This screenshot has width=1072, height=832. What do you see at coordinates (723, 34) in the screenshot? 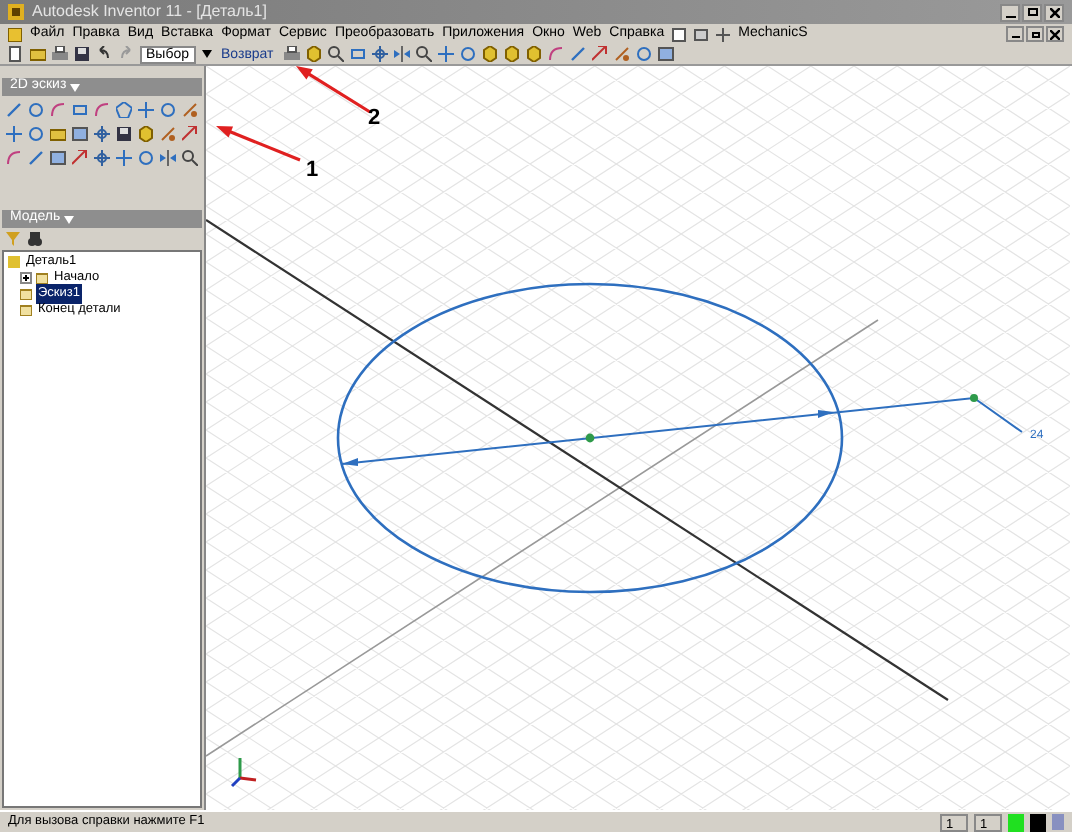
I see `plus-icon` at bounding box center [723, 34].